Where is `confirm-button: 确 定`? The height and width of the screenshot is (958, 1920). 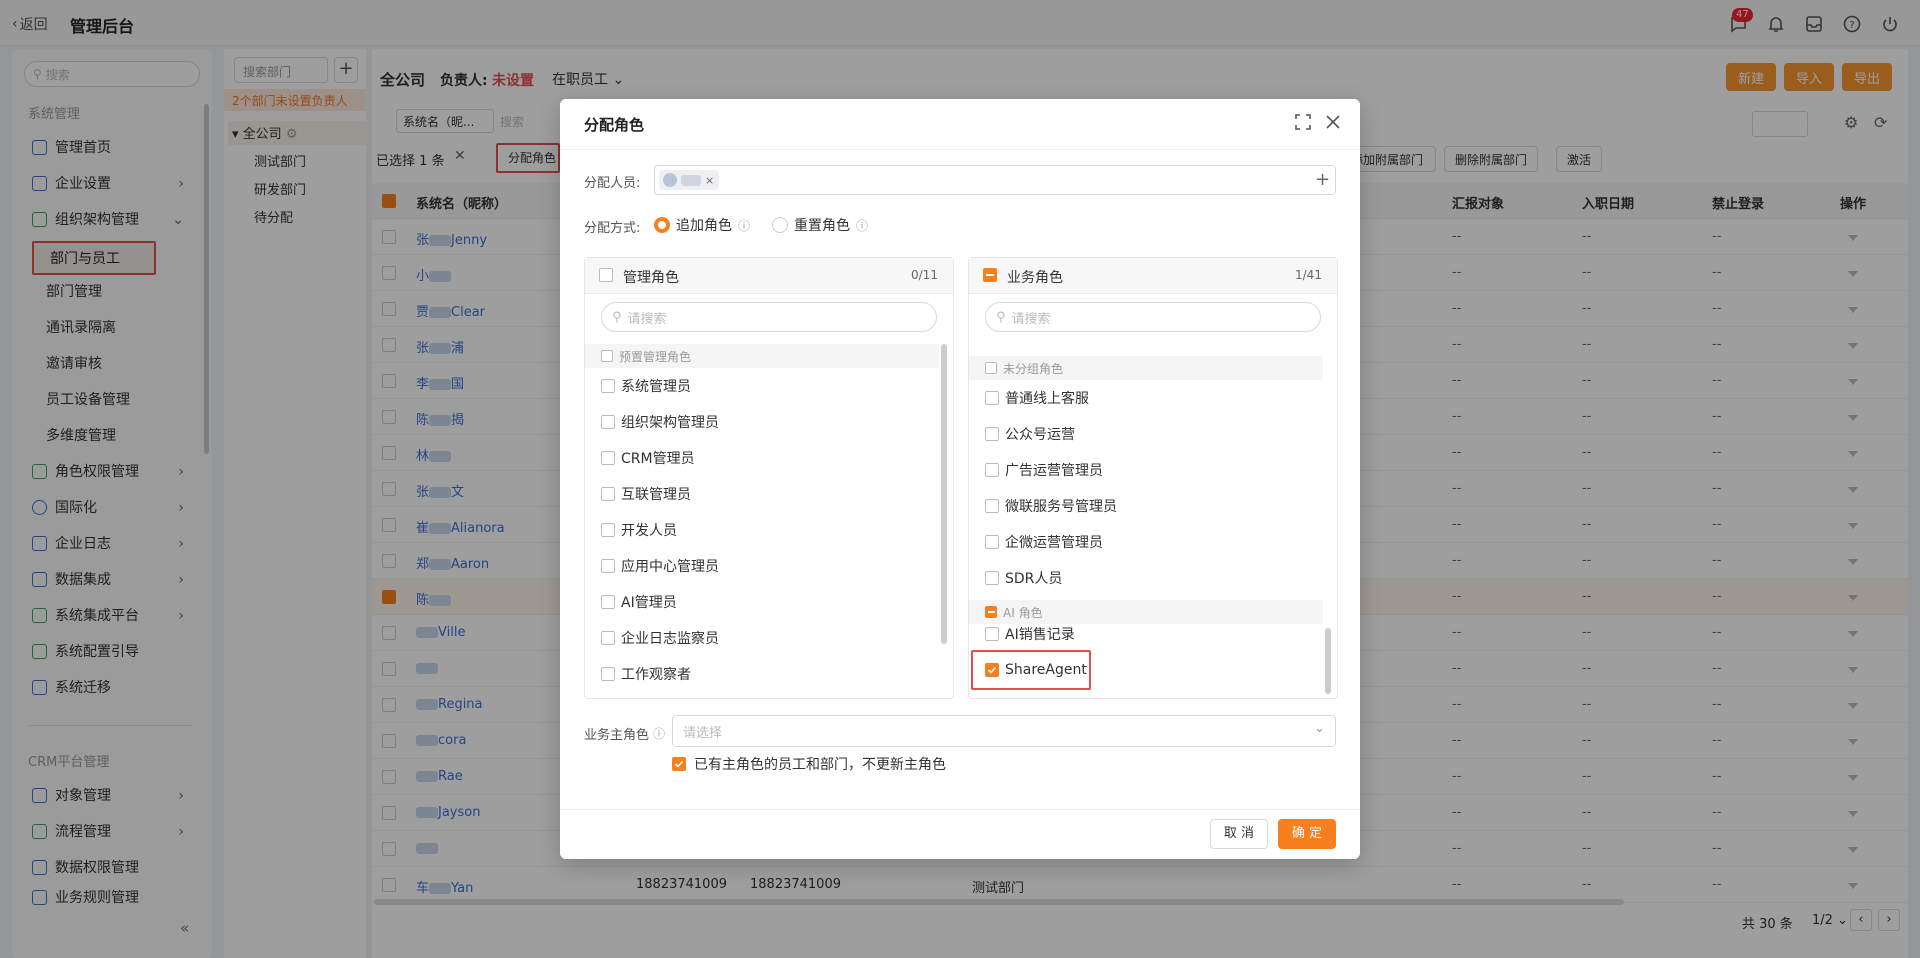
confirm-button: 确 定 is located at coordinates (1307, 834).